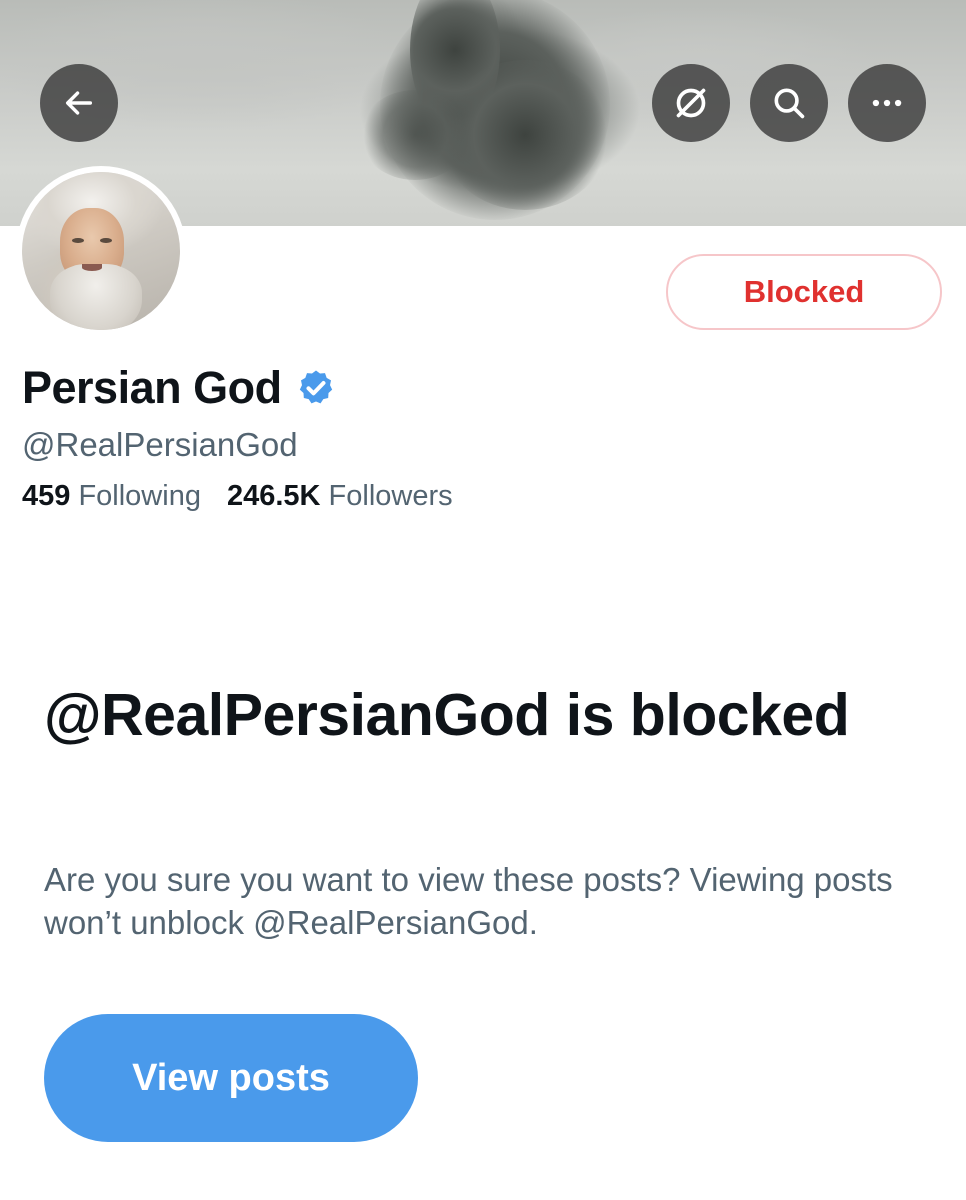 The width and height of the screenshot is (966, 1200). I want to click on blocked-notice-title: @RealPersianGod is blocked, so click(447, 715).